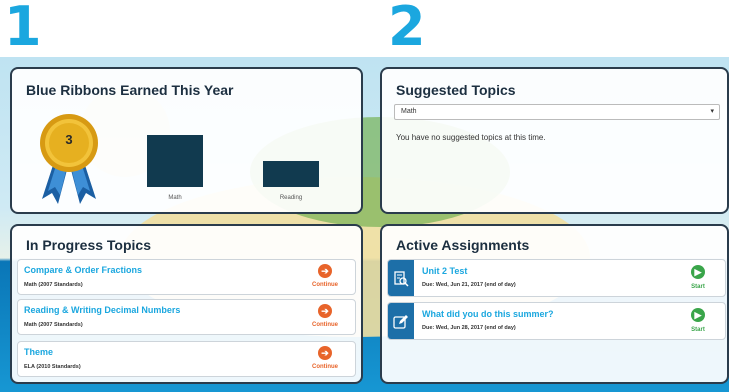 This screenshot has width=729, height=392. I want to click on bar-math, so click(175, 161).